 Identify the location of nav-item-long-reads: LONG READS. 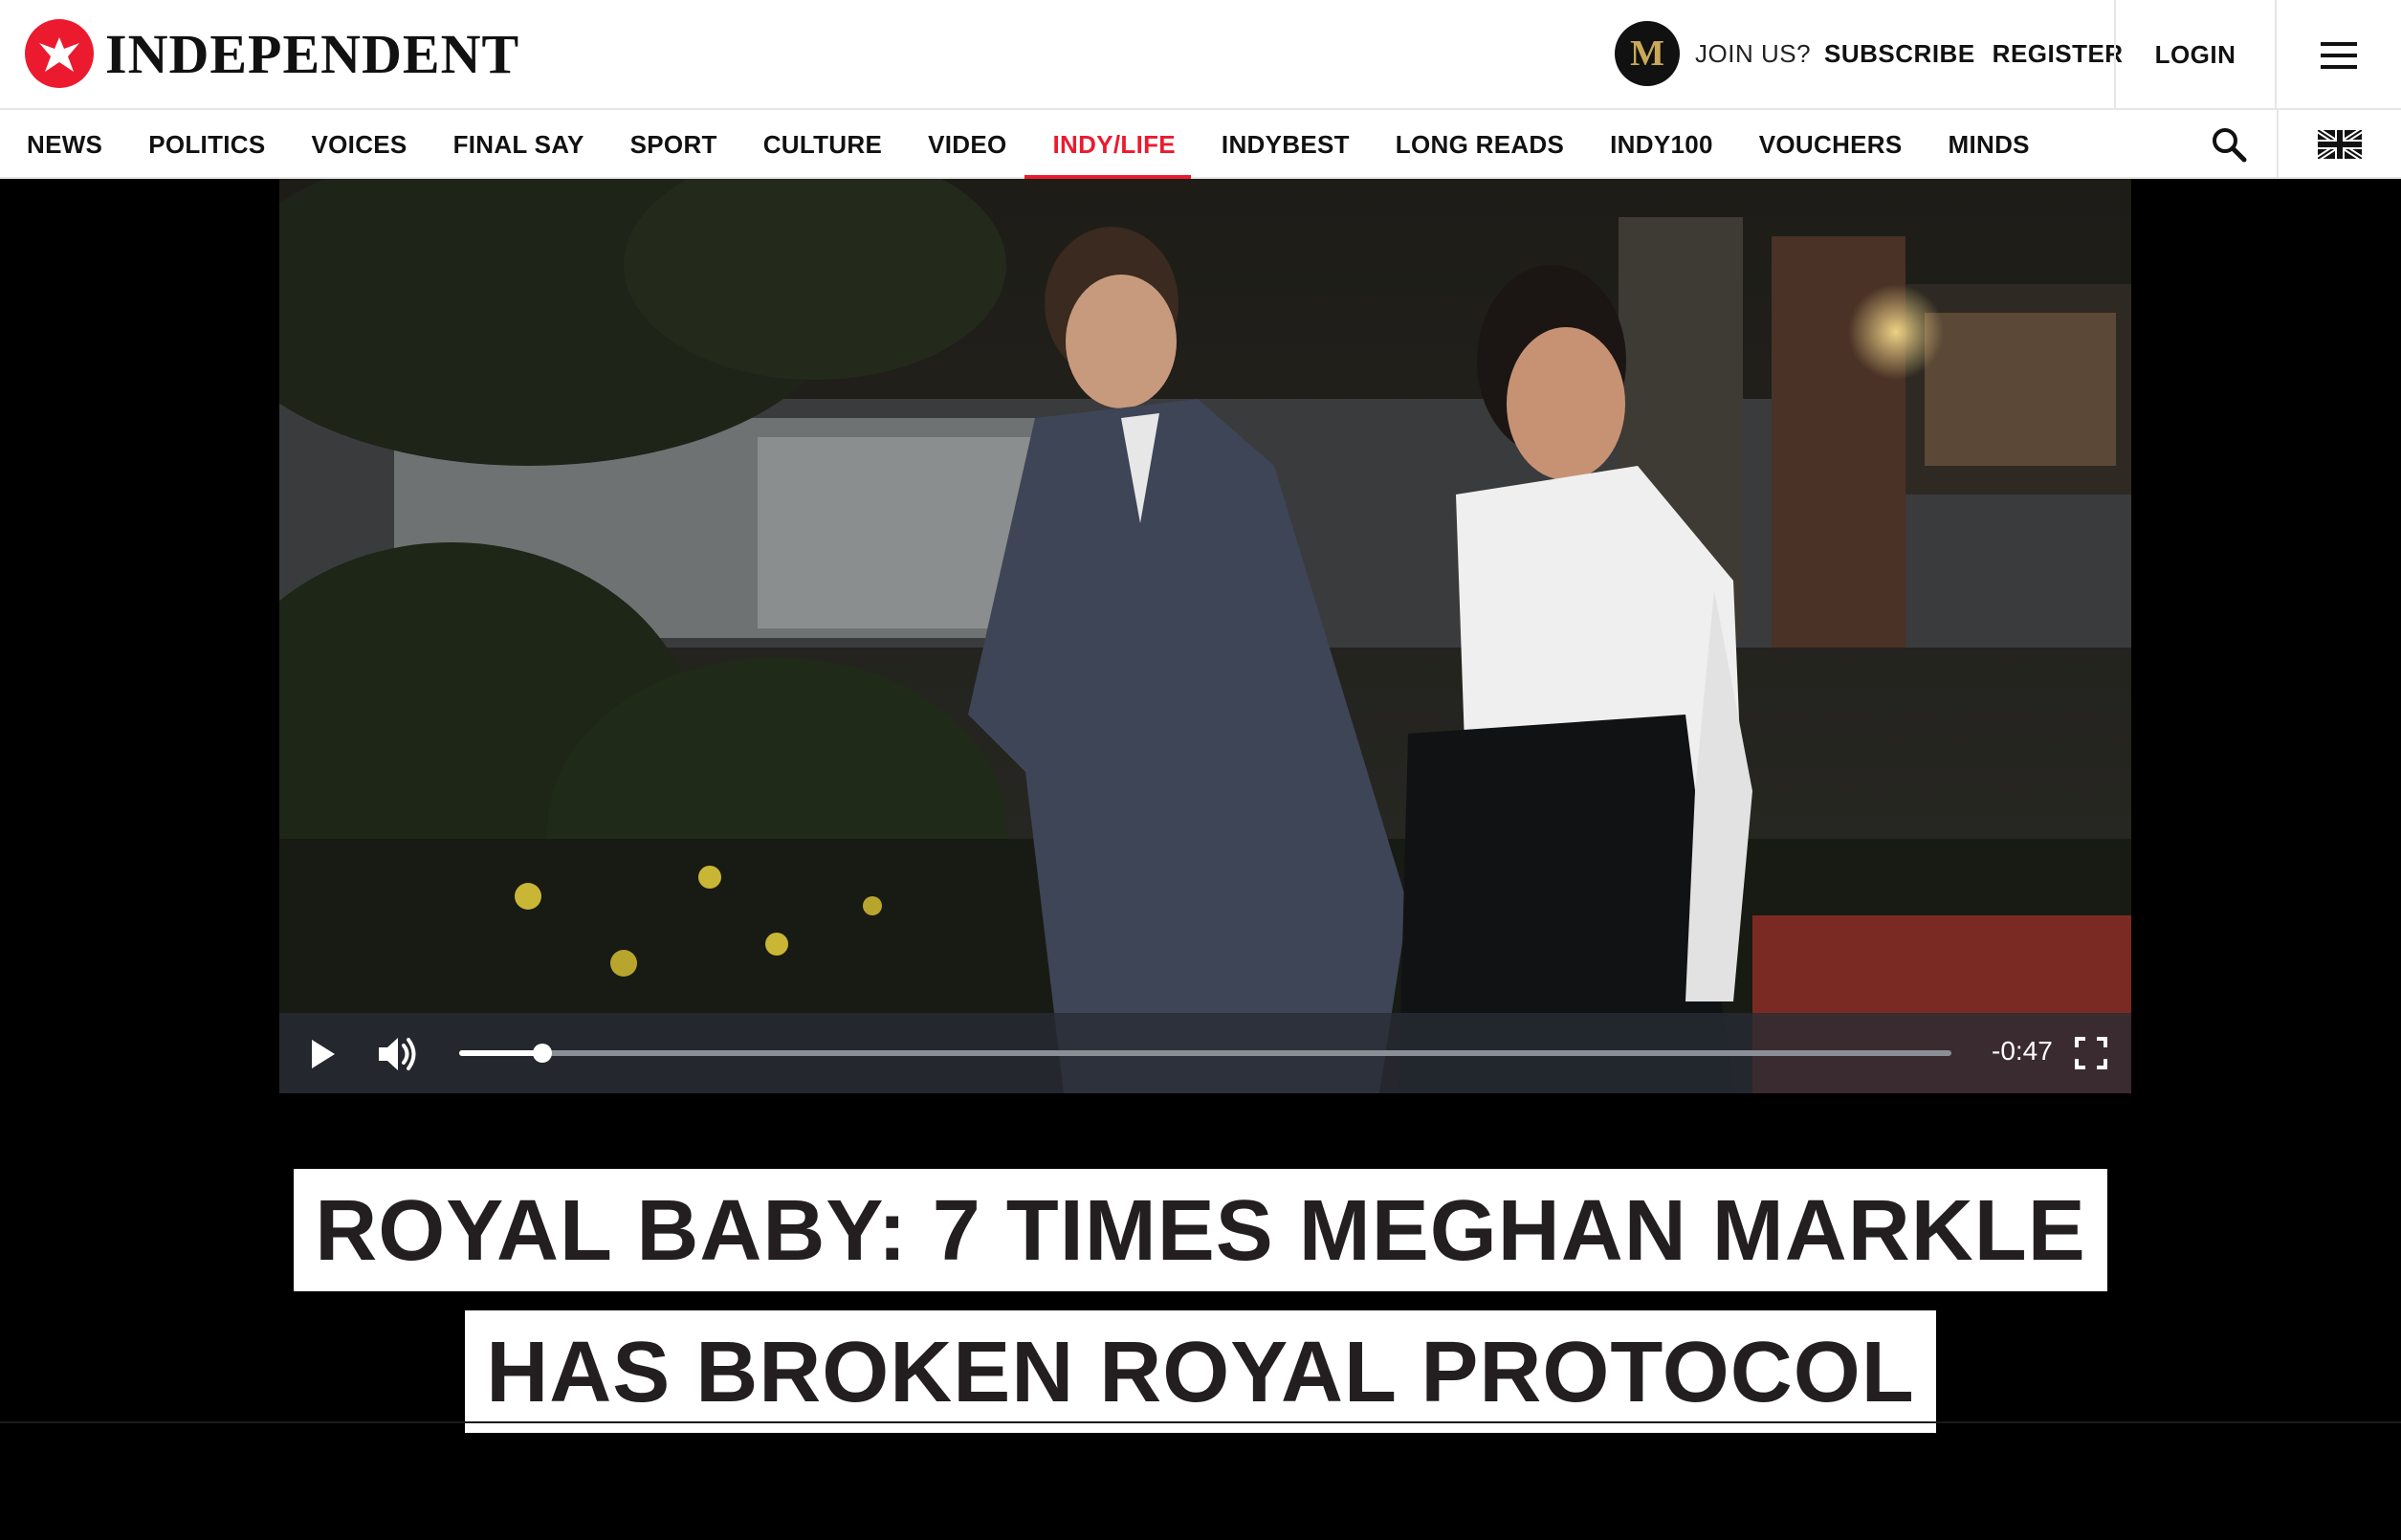
(1480, 144).